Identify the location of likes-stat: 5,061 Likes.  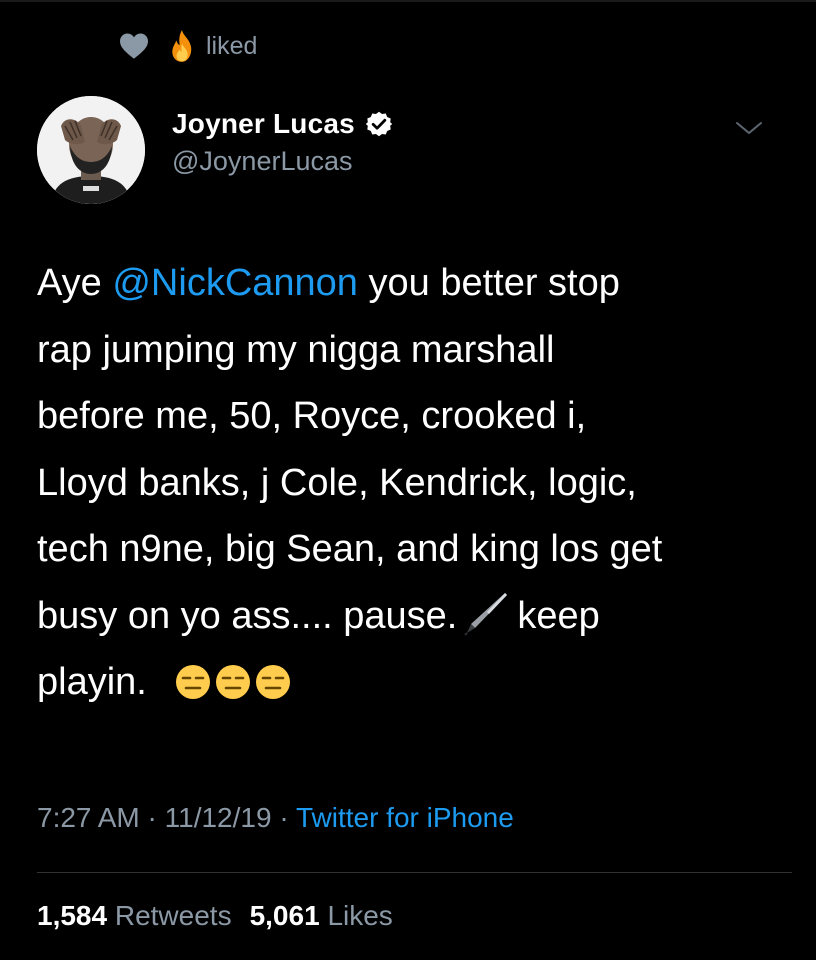
(321, 915).